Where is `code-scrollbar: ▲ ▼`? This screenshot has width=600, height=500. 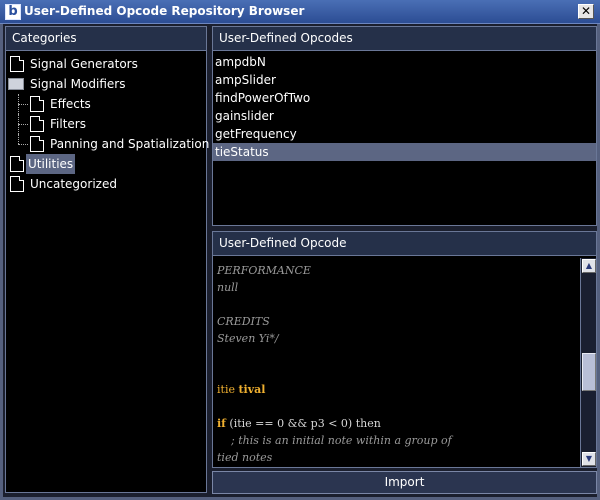 code-scrollbar: ▲ ▼ is located at coordinates (588, 362).